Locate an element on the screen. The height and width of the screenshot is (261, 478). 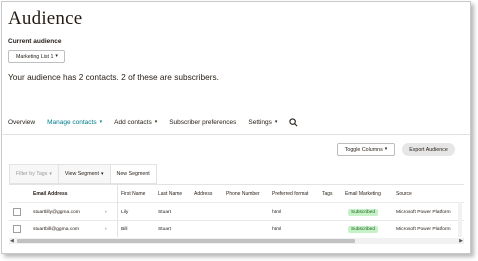
col-email-marketing: Email Marketing is located at coordinates (363, 194).